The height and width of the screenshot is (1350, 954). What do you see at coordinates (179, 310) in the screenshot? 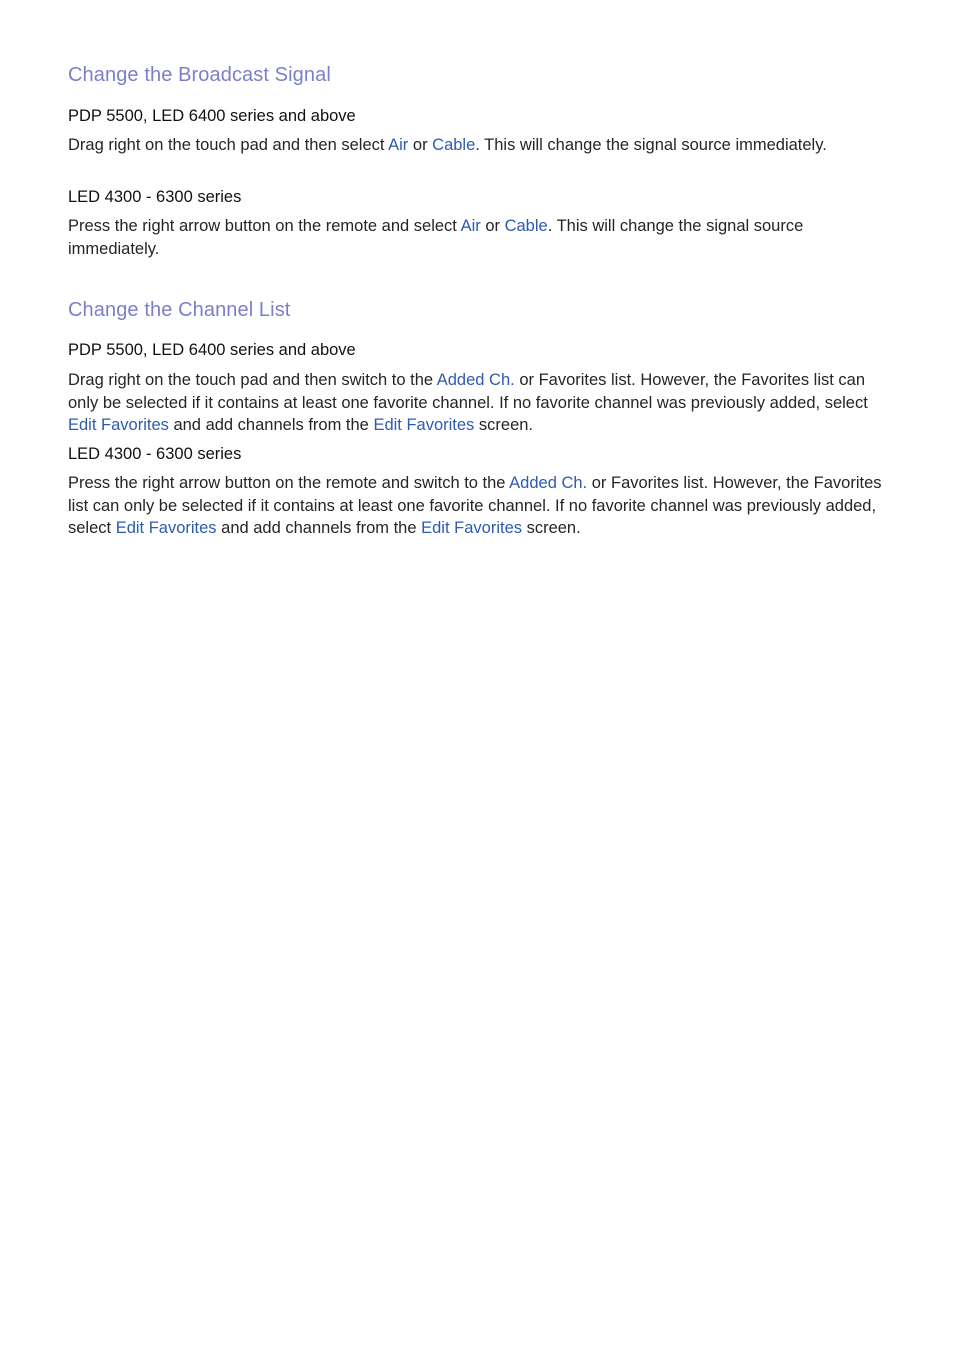
I see `section-title-channel-list: Change the Channel List` at bounding box center [179, 310].